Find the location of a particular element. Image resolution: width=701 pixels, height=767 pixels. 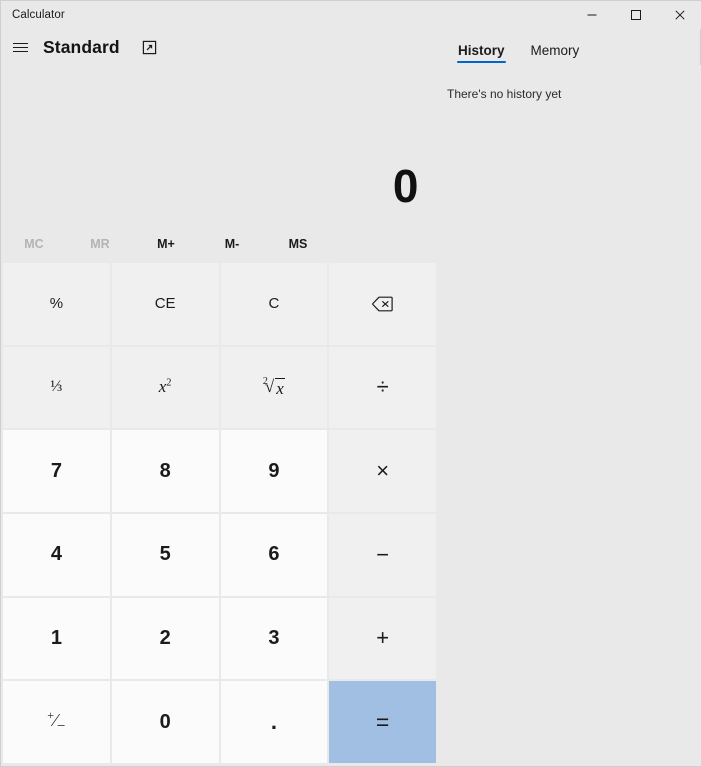

navigation-menu-button is located at coordinates (20, 47).